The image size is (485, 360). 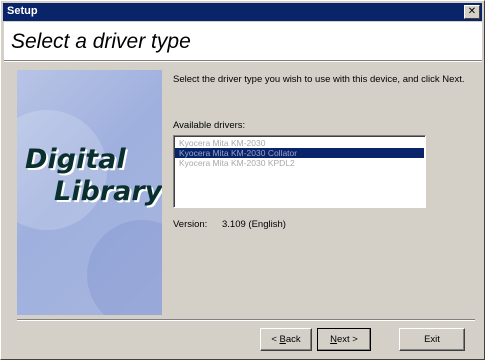 What do you see at coordinates (108, 191) in the screenshot?
I see `brand-text-line2: Library` at bounding box center [108, 191].